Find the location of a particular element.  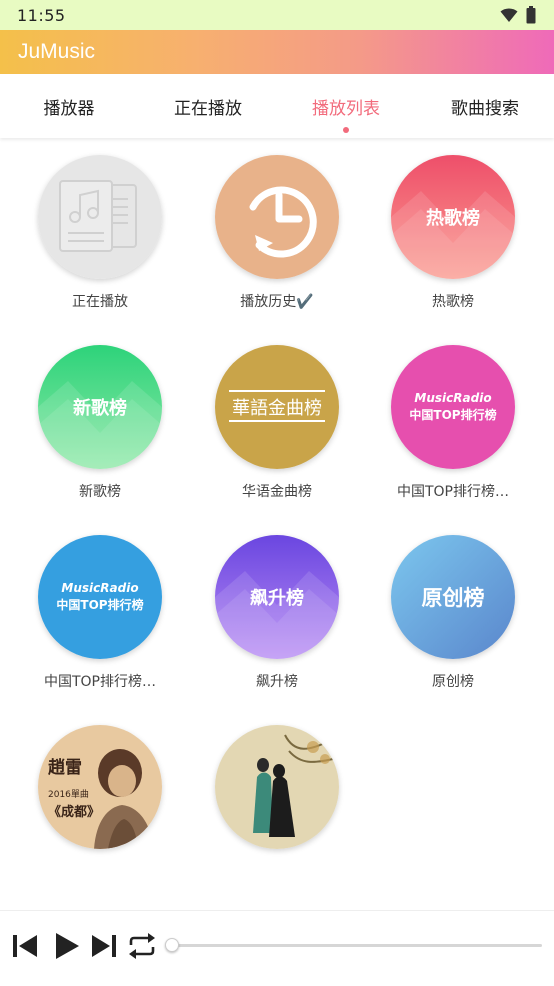

playlist-album-chengdu: 趙雷 2016單曲 《成都》 is located at coordinates (100, 799).